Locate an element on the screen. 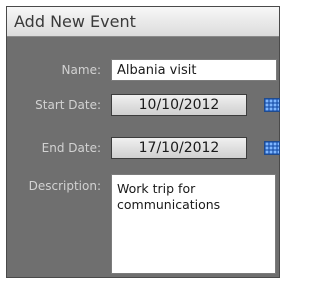 The image size is (320, 281). dialog-titlebar: Add New Event is located at coordinates (143, 22).